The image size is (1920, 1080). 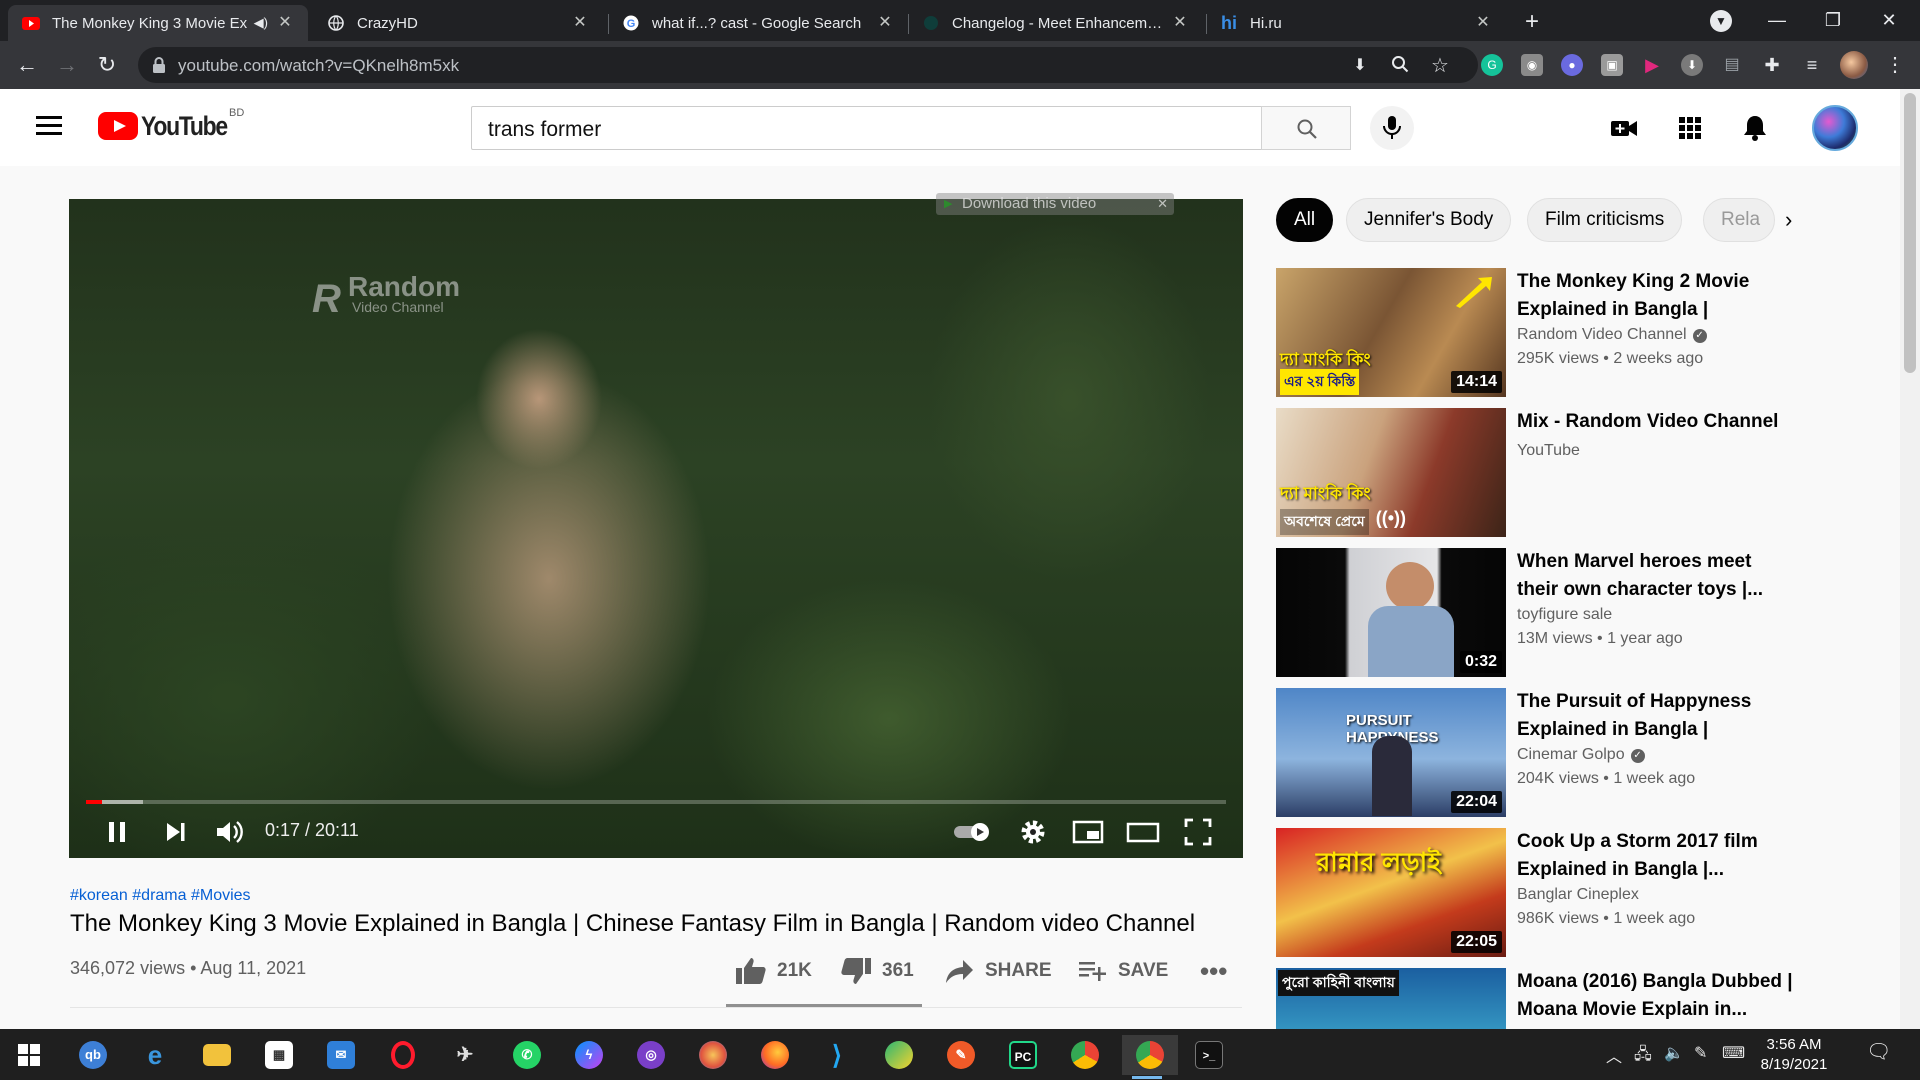 What do you see at coordinates (1564, 615) in the screenshot?
I see `recommendation-channel: toyfigure sale` at bounding box center [1564, 615].